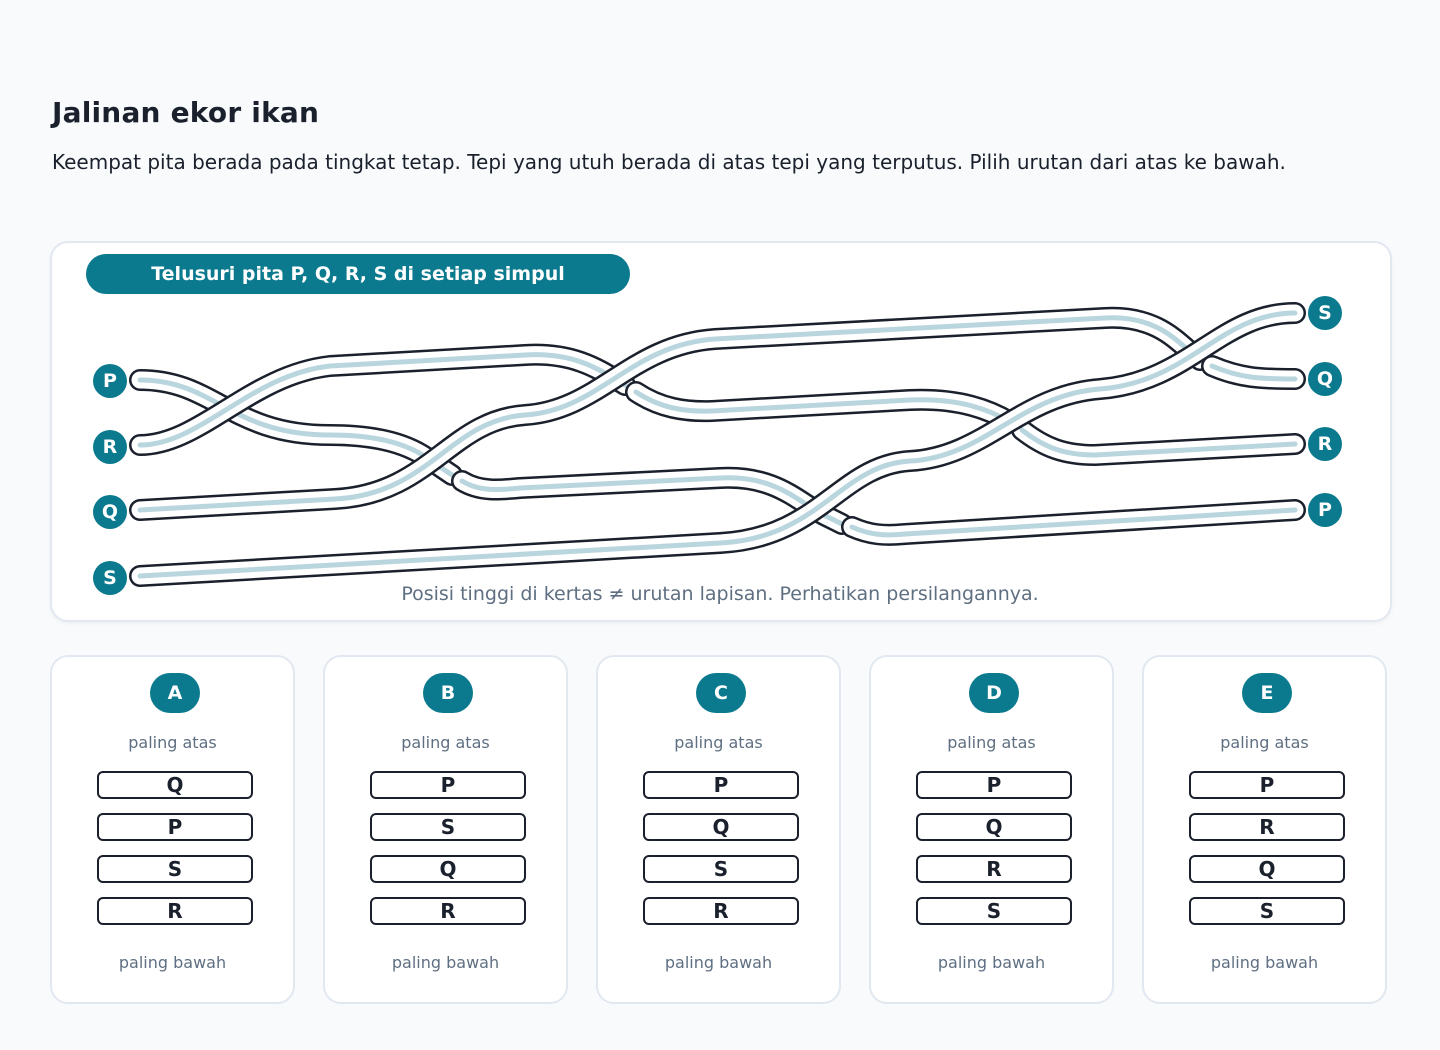  What do you see at coordinates (175, 693) in the screenshot?
I see `option-letter-badge: A` at bounding box center [175, 693].